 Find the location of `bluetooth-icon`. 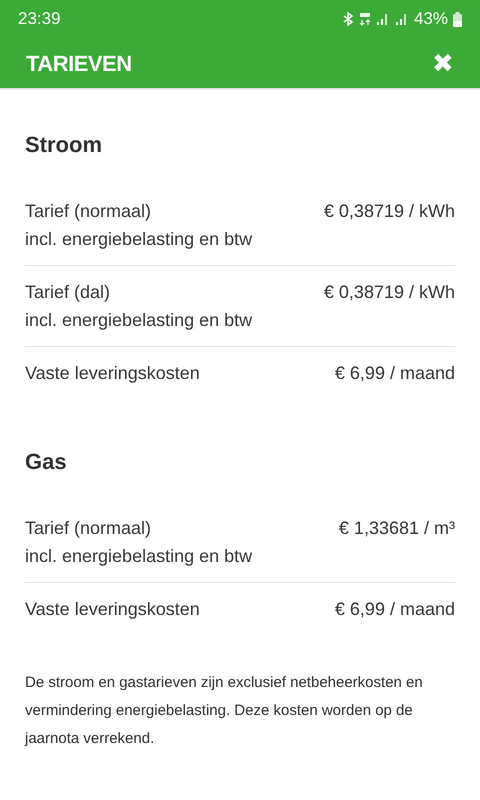

bluetooth-icon is located at coordinates (348, 19).